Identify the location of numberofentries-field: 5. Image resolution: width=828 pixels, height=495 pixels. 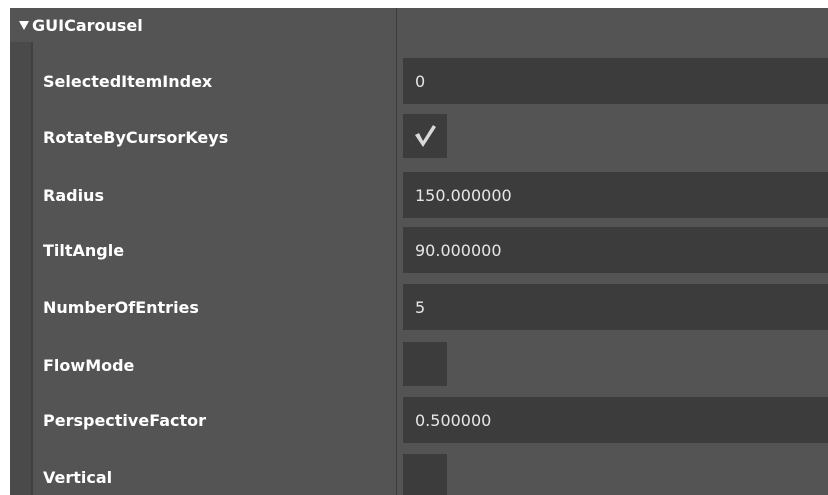
(615, 307).